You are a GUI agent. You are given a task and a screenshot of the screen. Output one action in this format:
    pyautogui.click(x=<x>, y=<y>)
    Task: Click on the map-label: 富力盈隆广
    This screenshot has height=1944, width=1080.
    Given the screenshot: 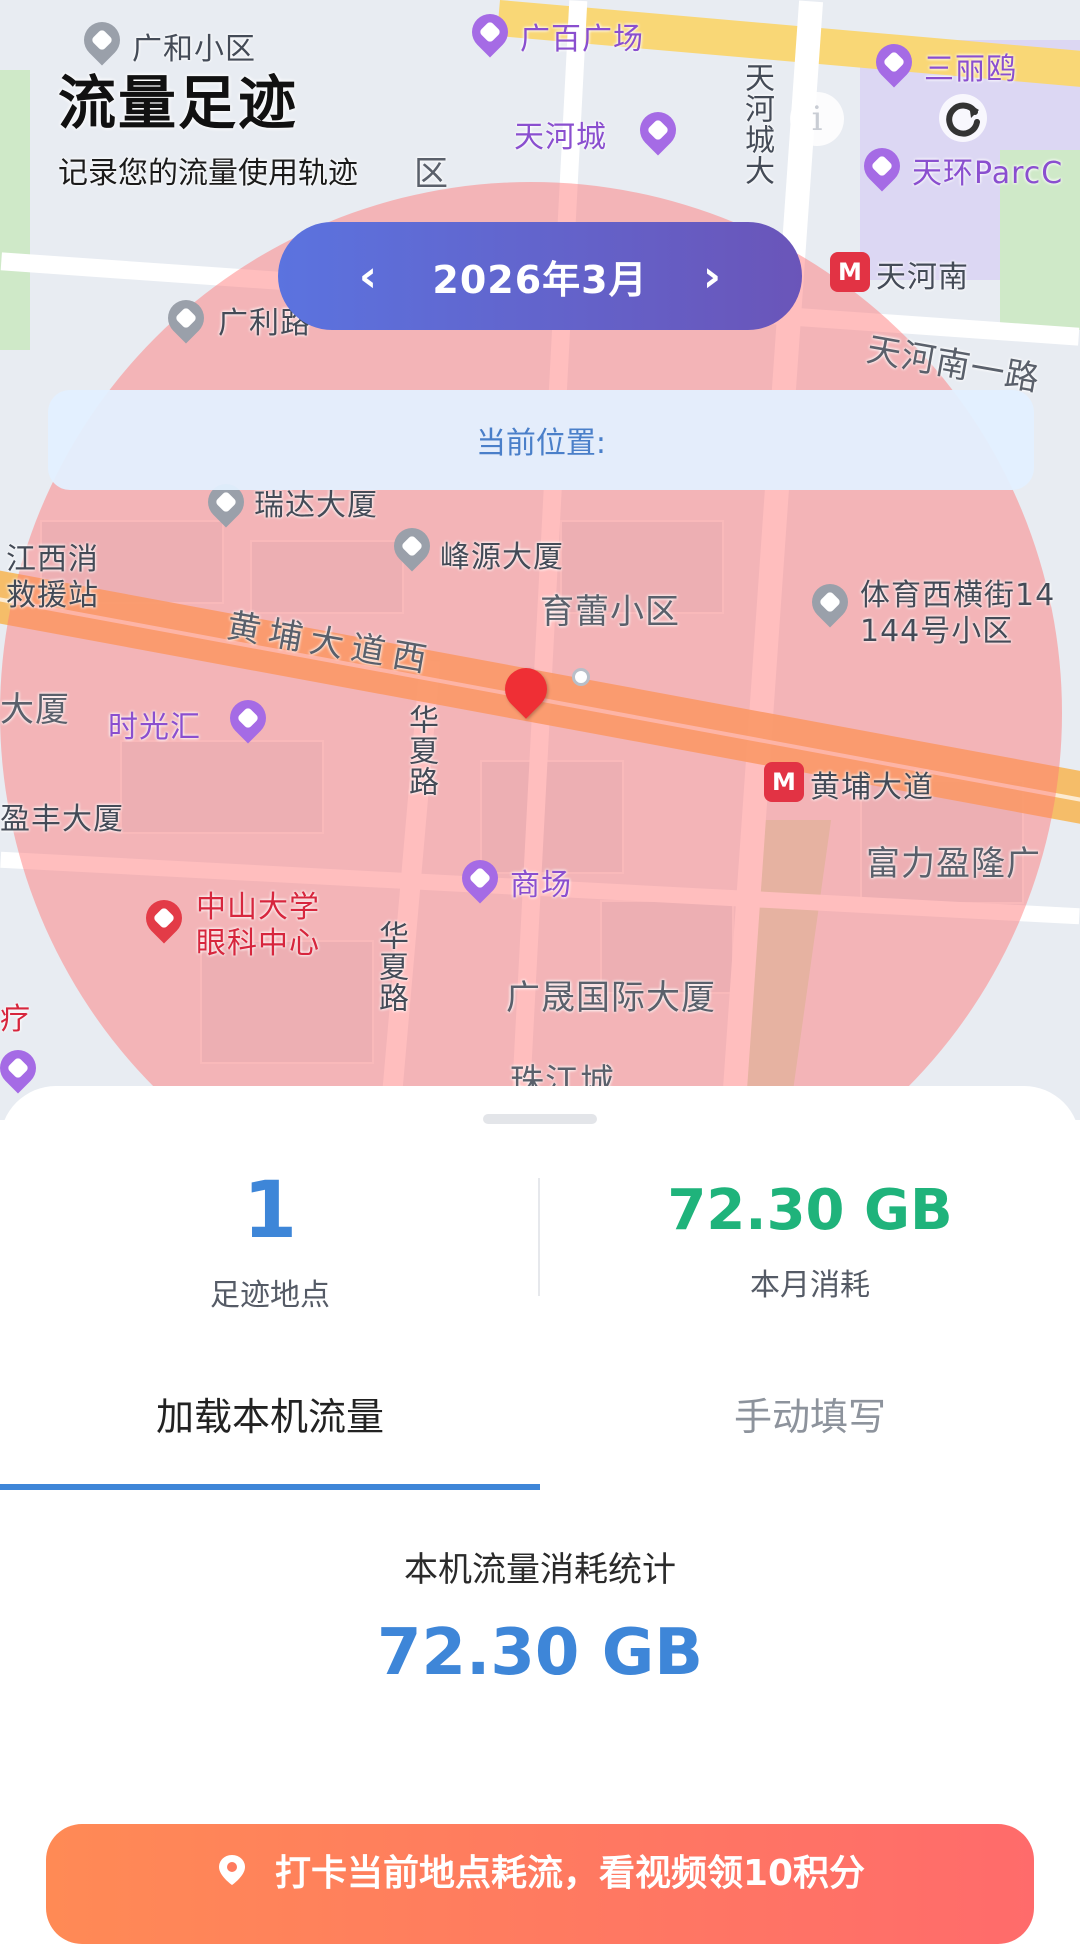 What is the action you would take?
    pyautogui.click(x=953, y=864)
    